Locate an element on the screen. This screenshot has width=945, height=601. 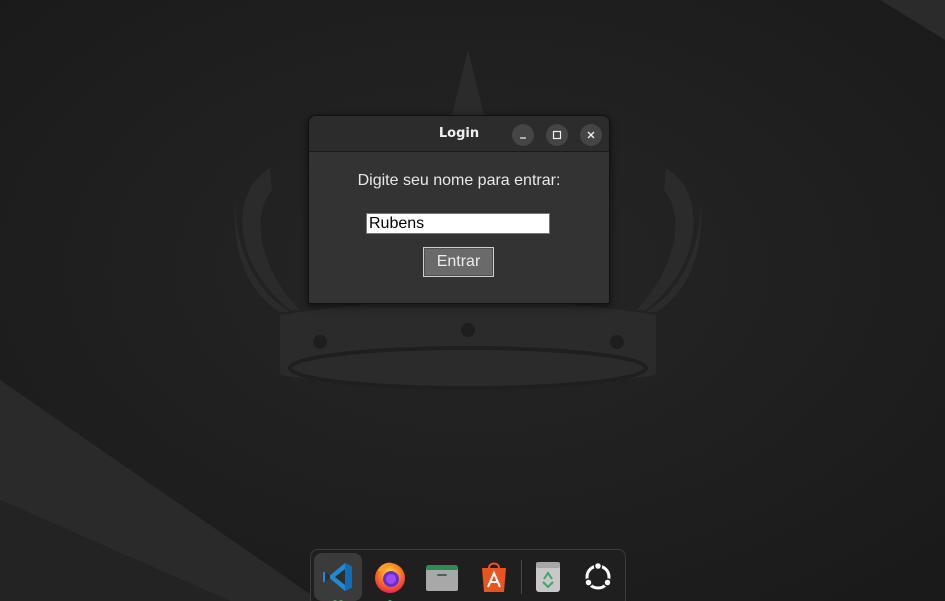
show-apps-icon is located at coordinates (598, 575).